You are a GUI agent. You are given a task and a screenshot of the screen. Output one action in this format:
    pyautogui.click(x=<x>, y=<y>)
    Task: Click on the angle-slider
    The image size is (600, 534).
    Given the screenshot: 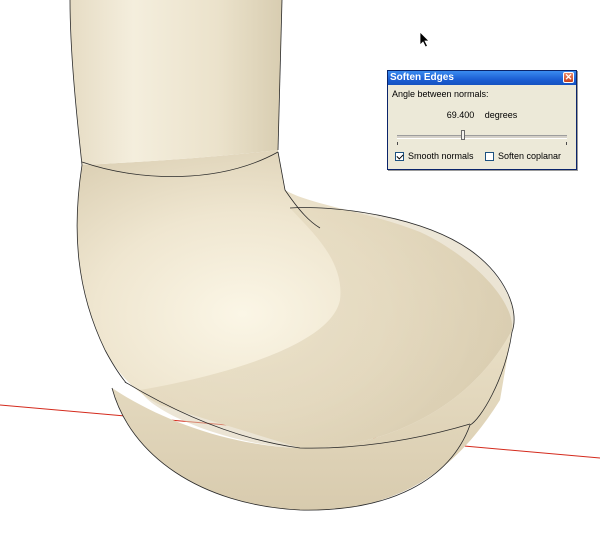 What is the action you would take?
    pyautogui.click(x=482, y=137)
    